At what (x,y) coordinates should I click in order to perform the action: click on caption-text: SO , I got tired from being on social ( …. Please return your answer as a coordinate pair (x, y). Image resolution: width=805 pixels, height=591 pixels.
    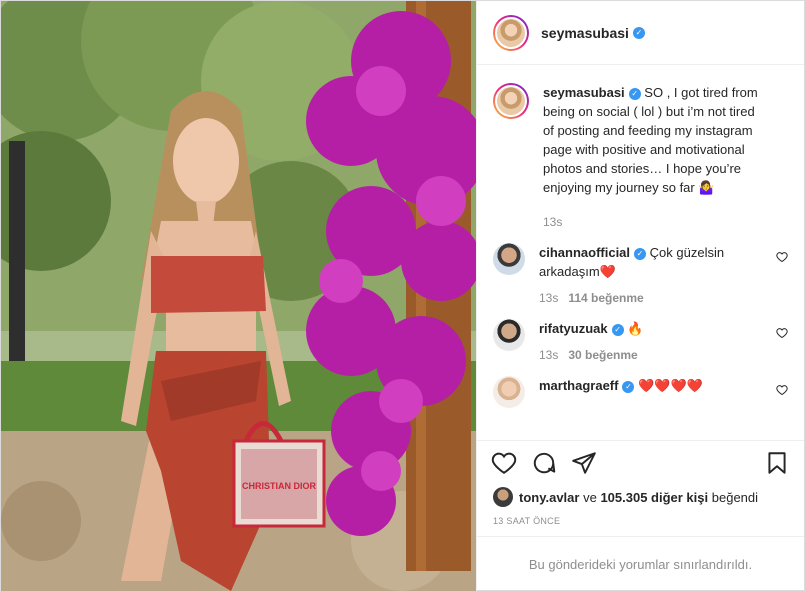
    Looking at the image, I should click on (650, 140).